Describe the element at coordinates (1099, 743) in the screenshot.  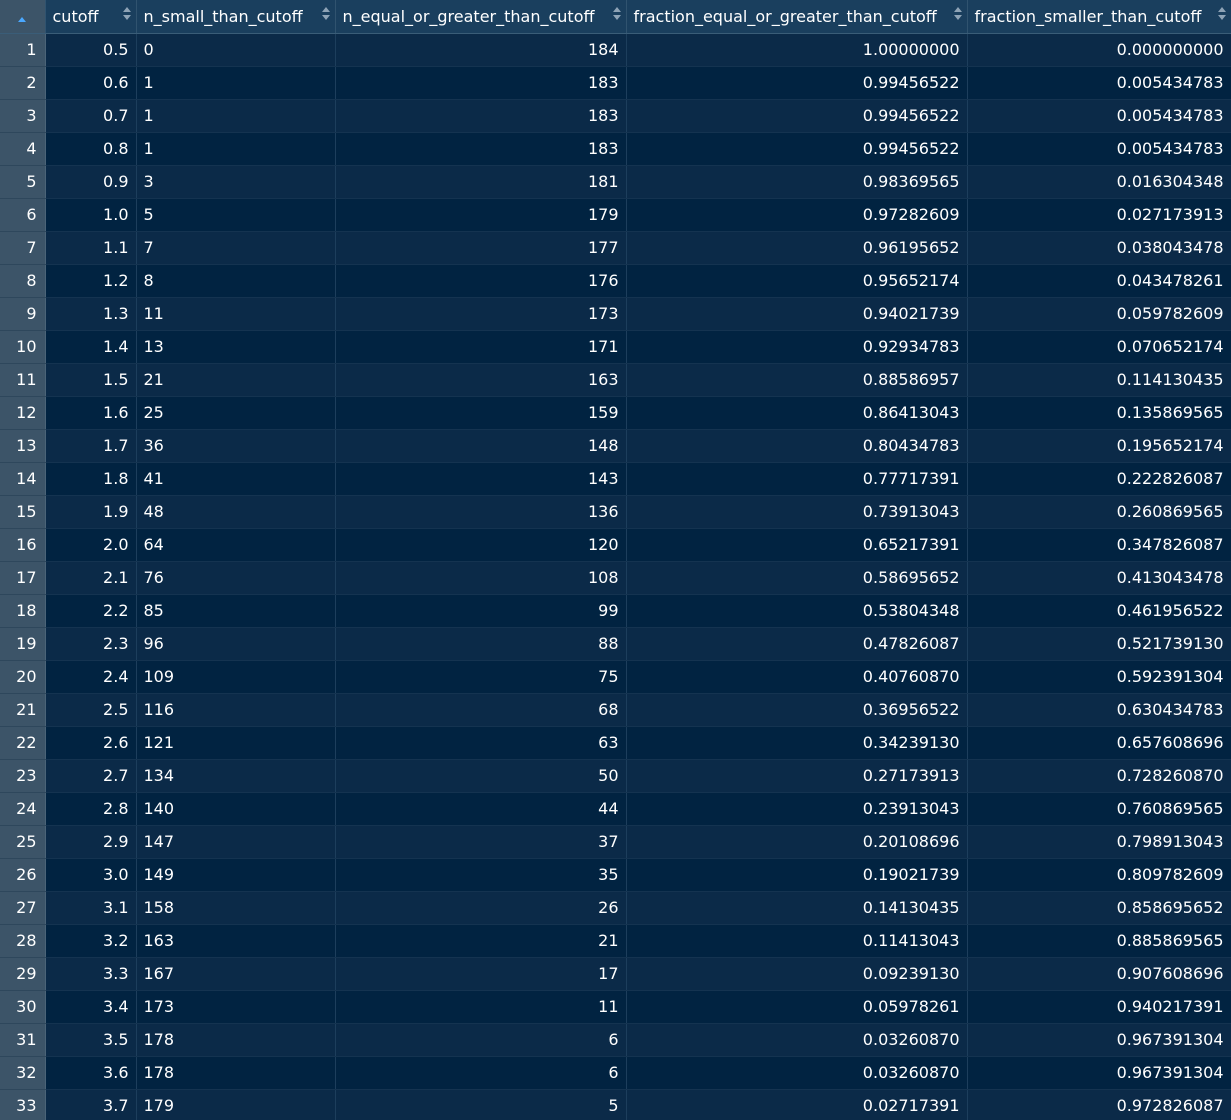
I see `cell-fraction-smaller-than-cutoff: 0.657608696` at that location.